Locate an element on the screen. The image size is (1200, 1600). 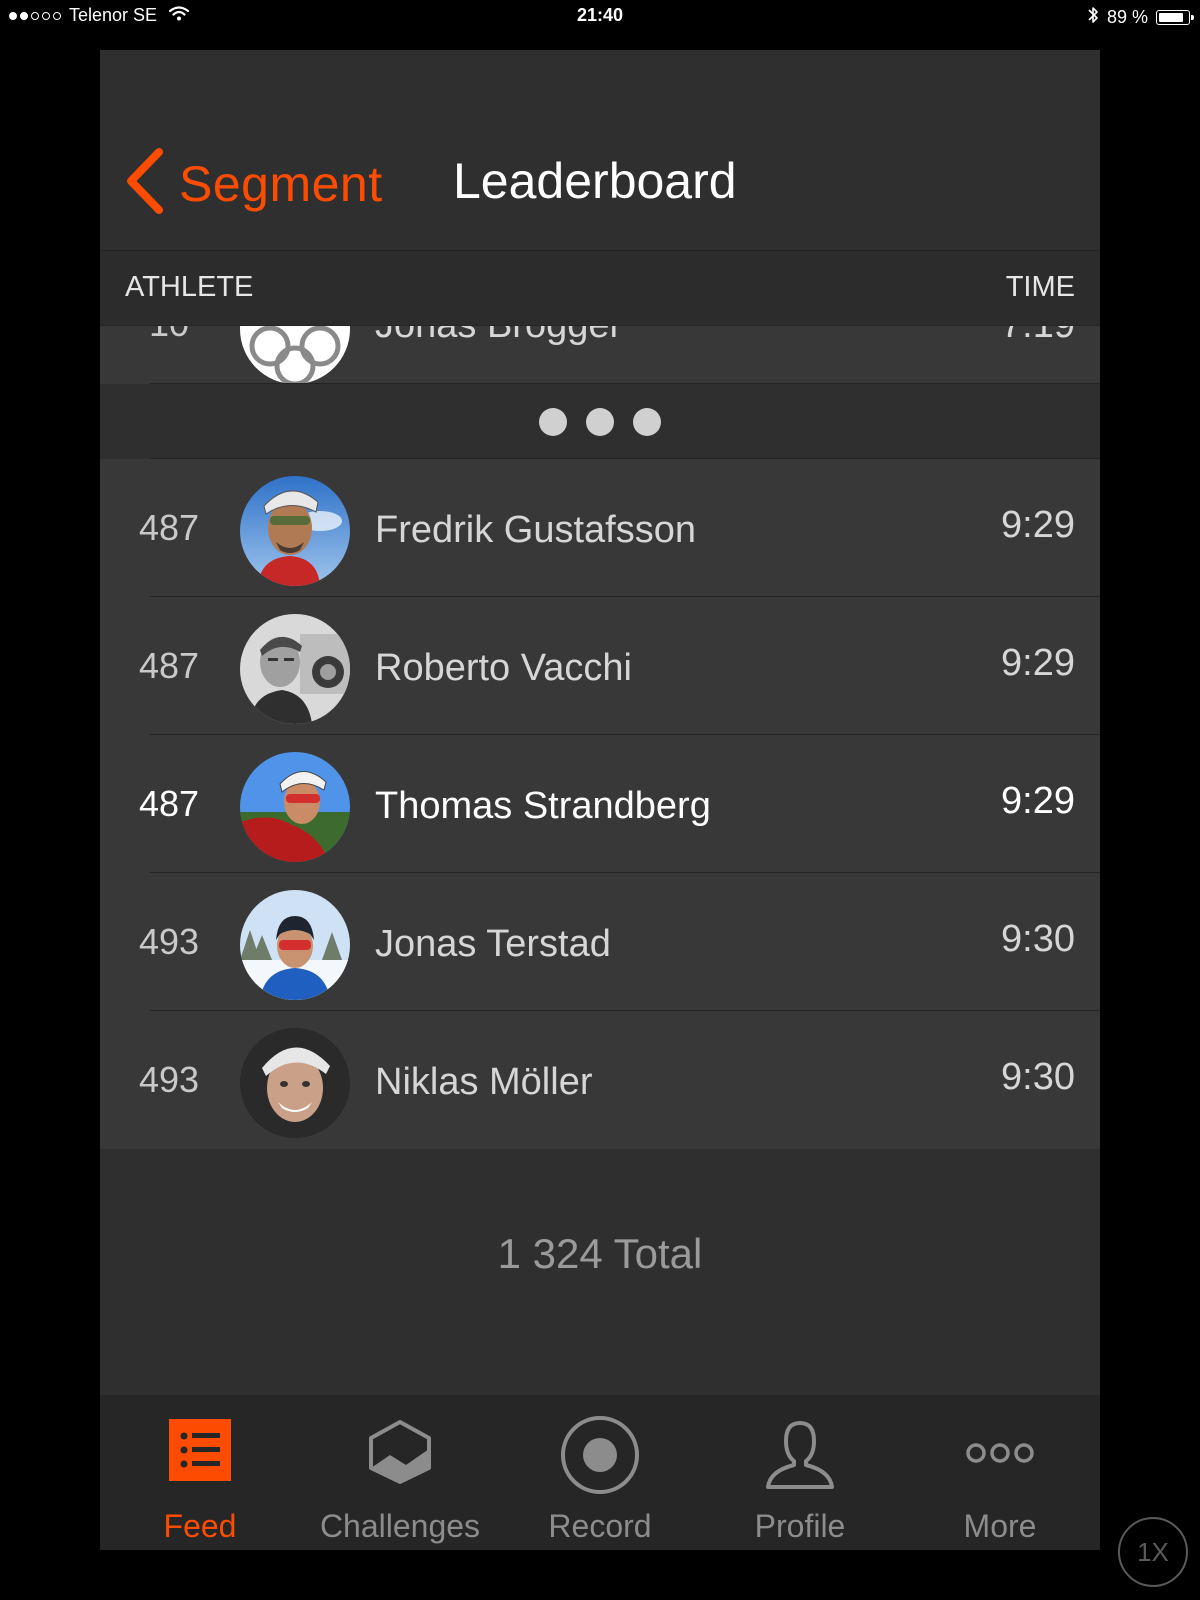
tab-label: Profile is located at coordinates (800, 1526).